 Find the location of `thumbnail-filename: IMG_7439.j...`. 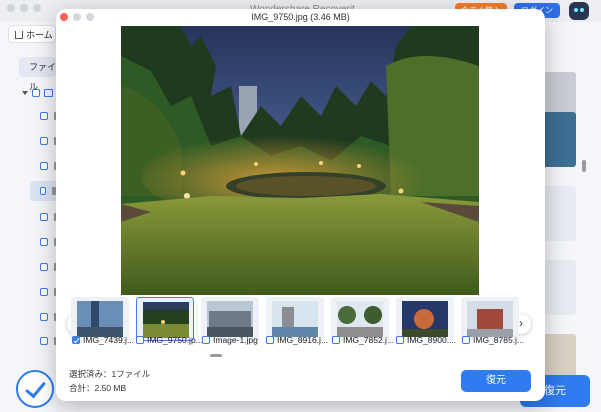

thumbnail-filename: IMG_7439.j... is located at coordinates (109, 340).